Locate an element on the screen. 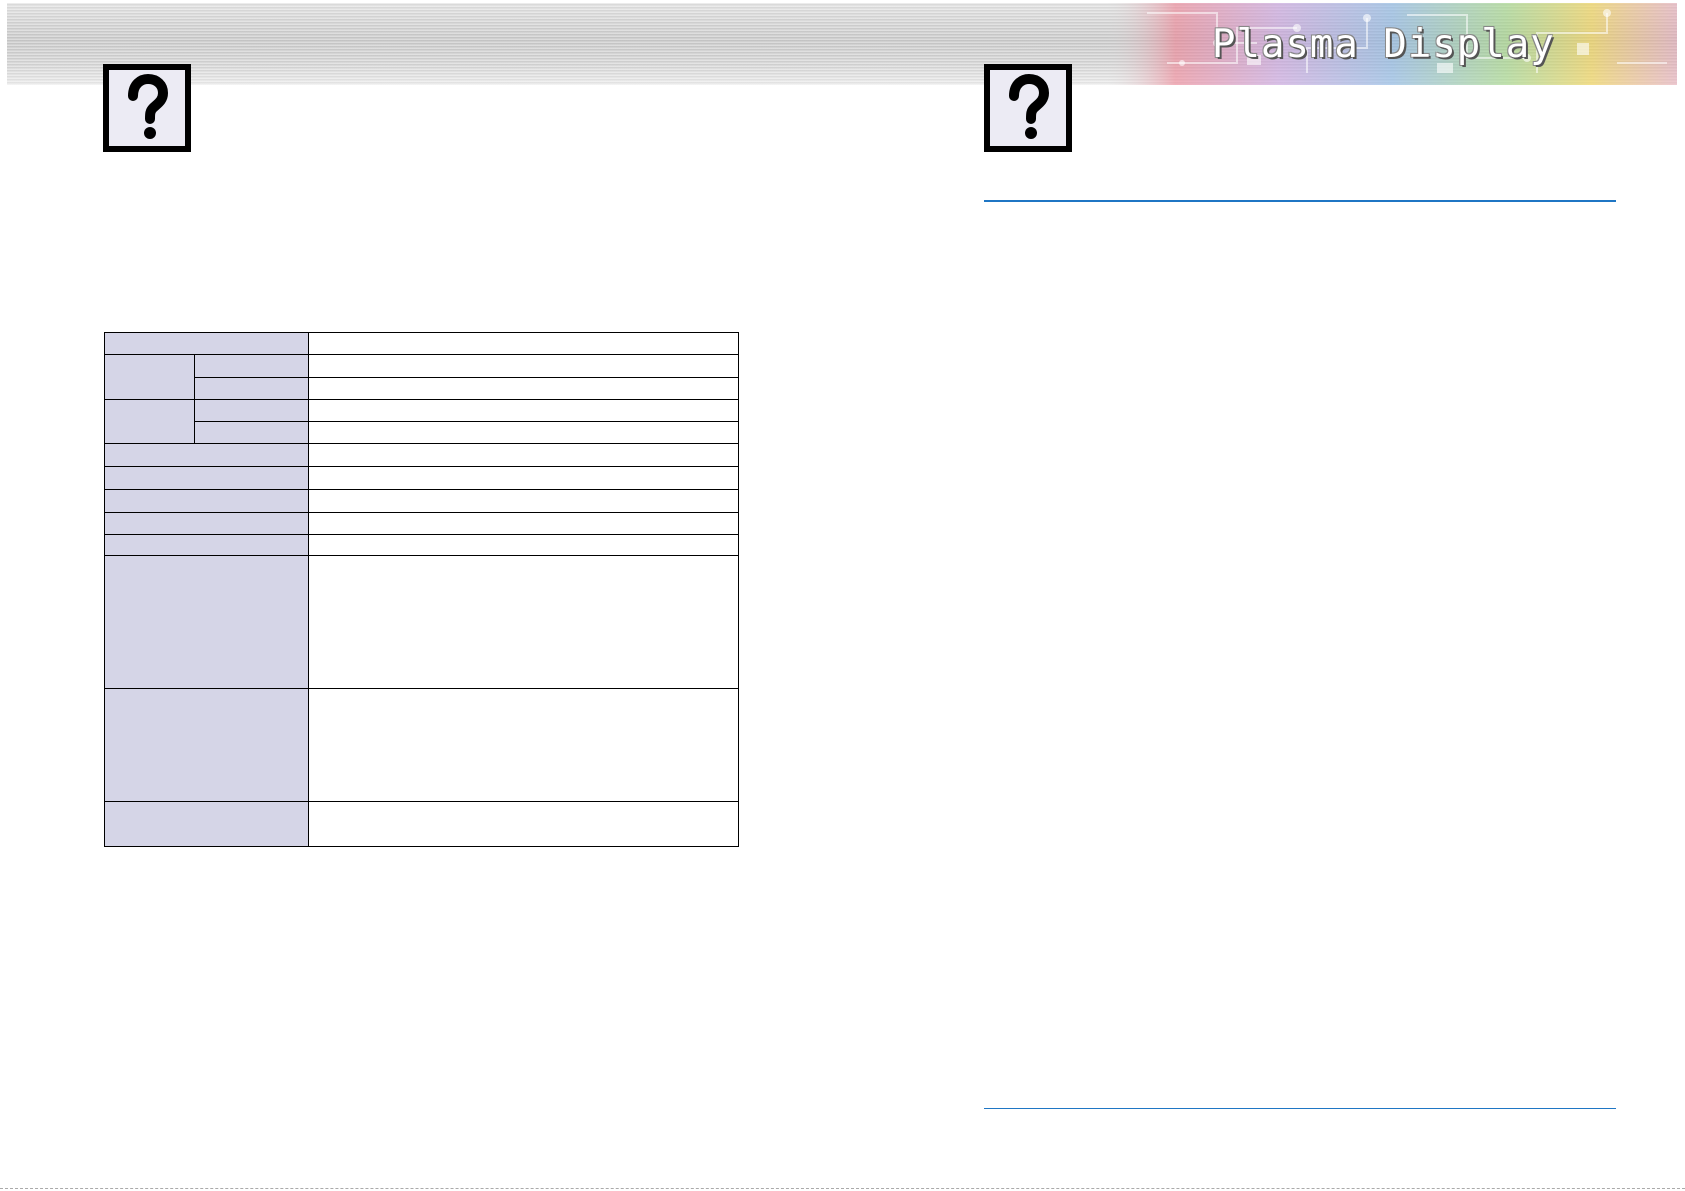  page-footer-line is located at coordinates (842, 1188).